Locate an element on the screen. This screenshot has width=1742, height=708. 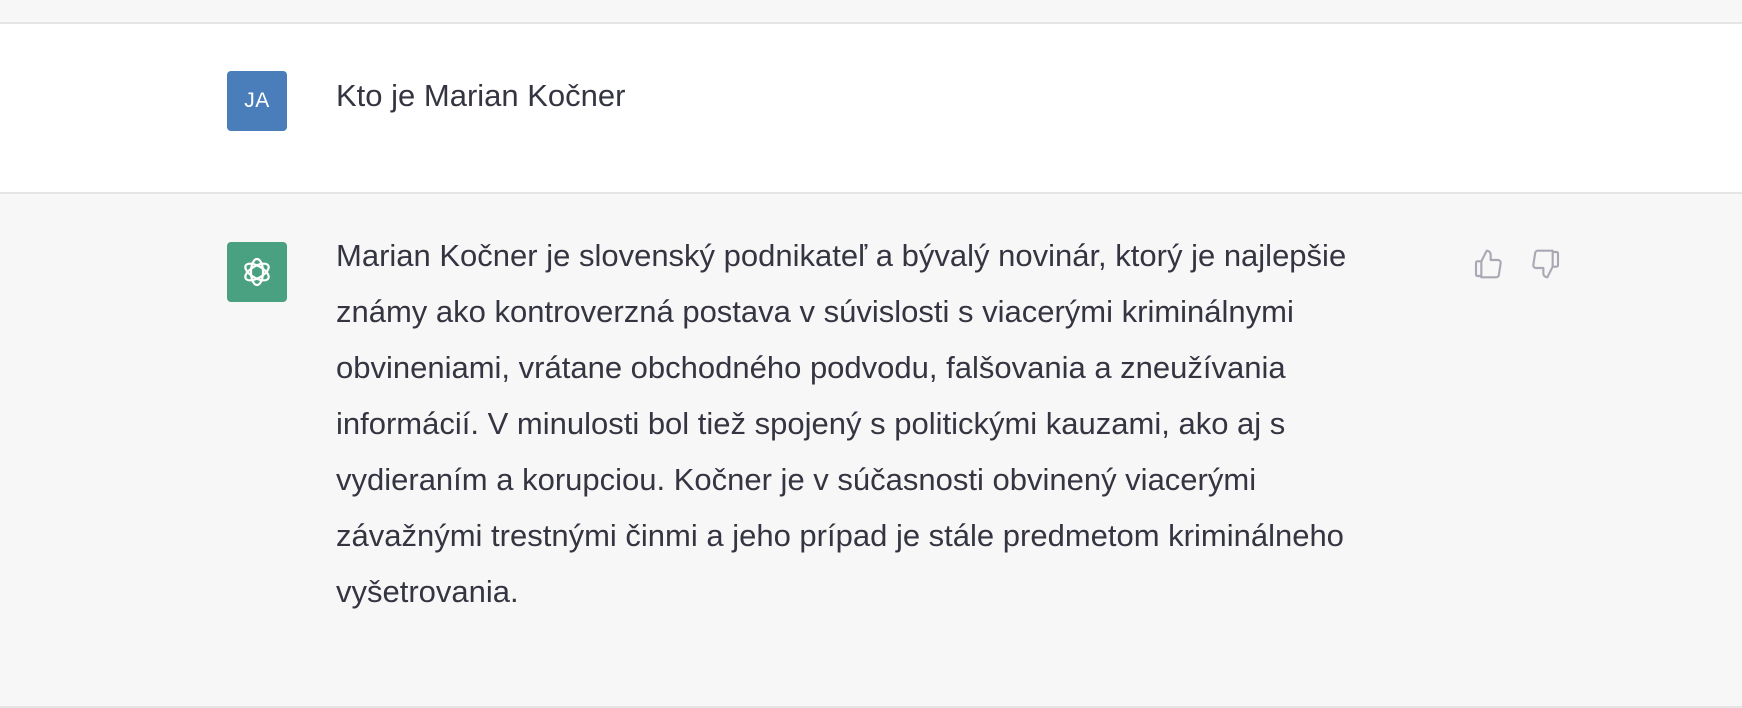
user-message-text: Kto je Marian Kočner is located at coordinates (481, 95).